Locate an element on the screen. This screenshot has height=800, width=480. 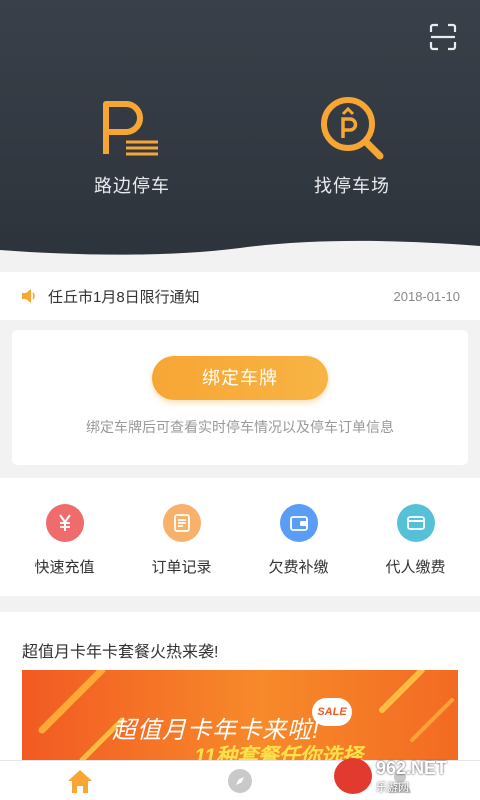
compass-icon is located at coordinates (240, 780).